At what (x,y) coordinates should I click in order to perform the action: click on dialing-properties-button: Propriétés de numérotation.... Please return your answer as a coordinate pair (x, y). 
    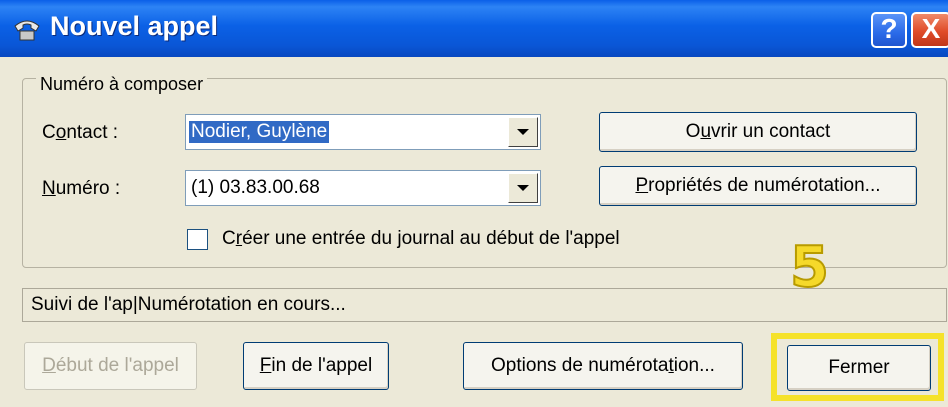
    Looking at the image, I should click on (758, 186).